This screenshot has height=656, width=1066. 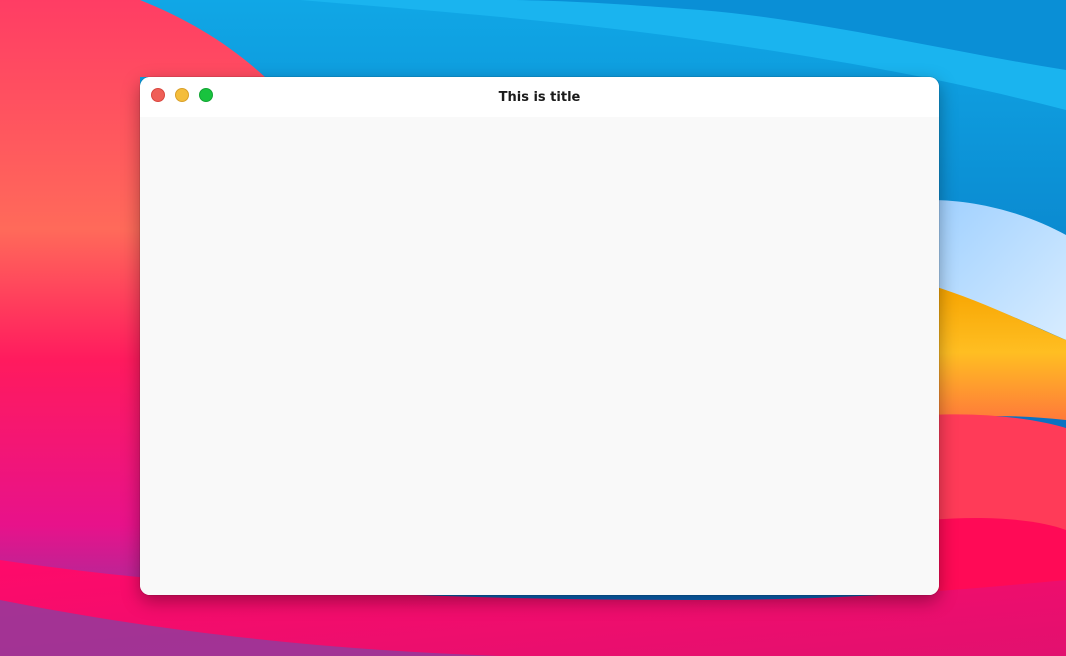 I want to click on window-controls, so click(x=182, y=95).